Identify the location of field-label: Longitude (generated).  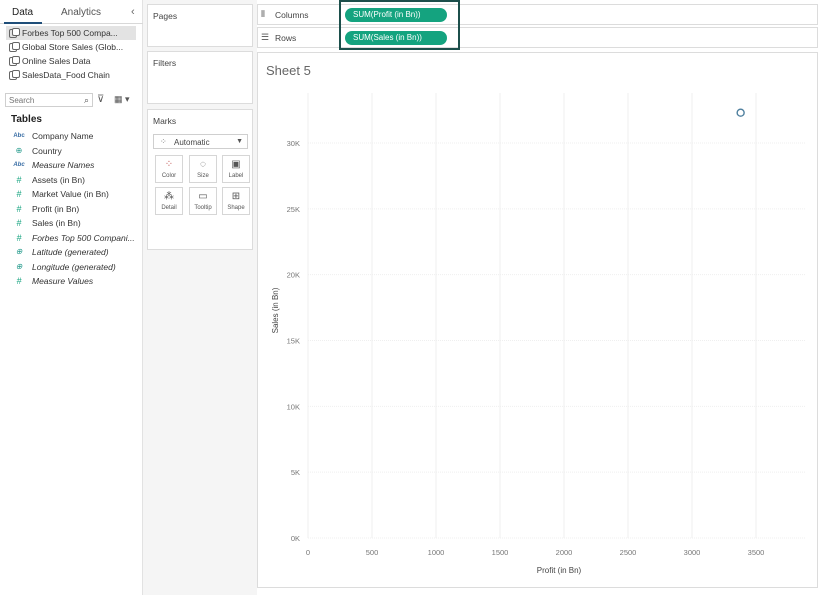
(74, 266).